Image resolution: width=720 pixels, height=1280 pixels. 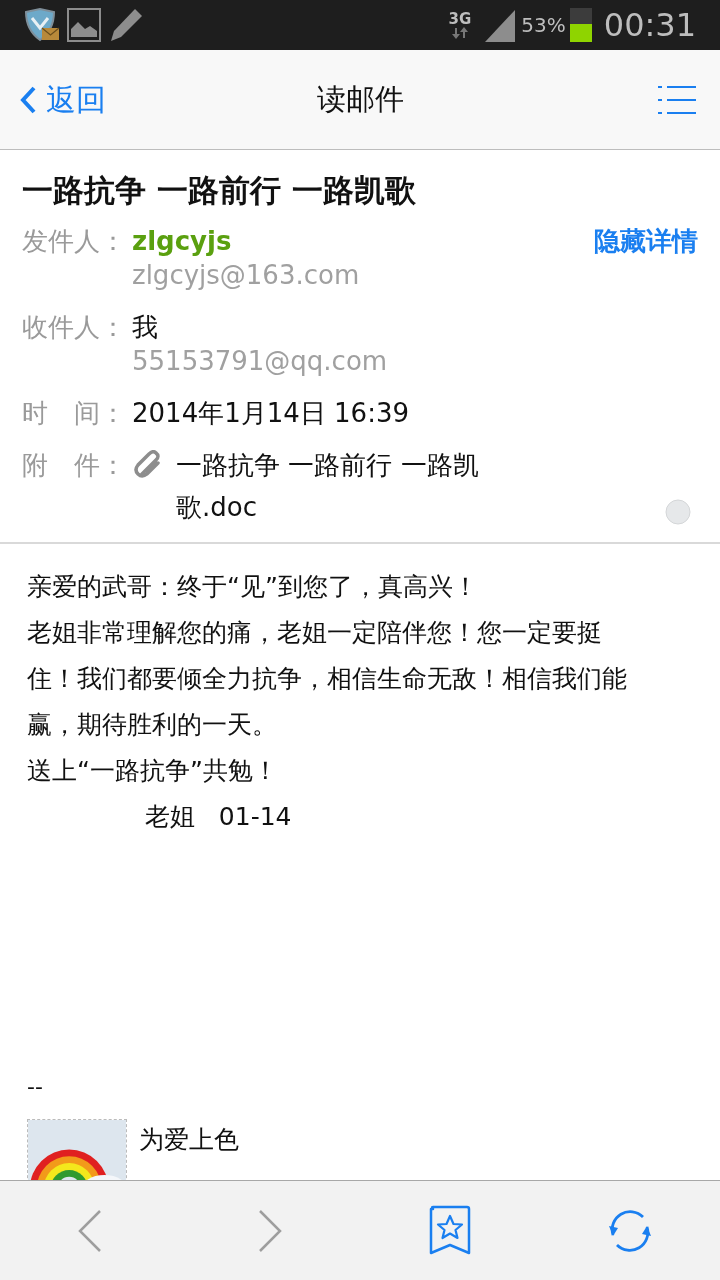 What do you see at coordinates (543, 25) in the screenshot?
I see `battery-percent: 53%` at bounding box center [543, 25].